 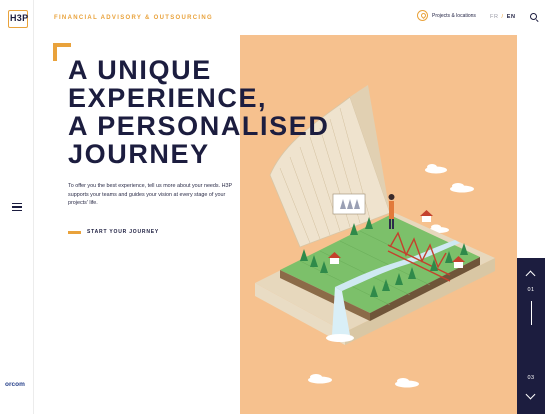 What do you see at coordinates (422, 15) in the screenshot?
I see `map-pin-icon` at bounding box center [422, 15].